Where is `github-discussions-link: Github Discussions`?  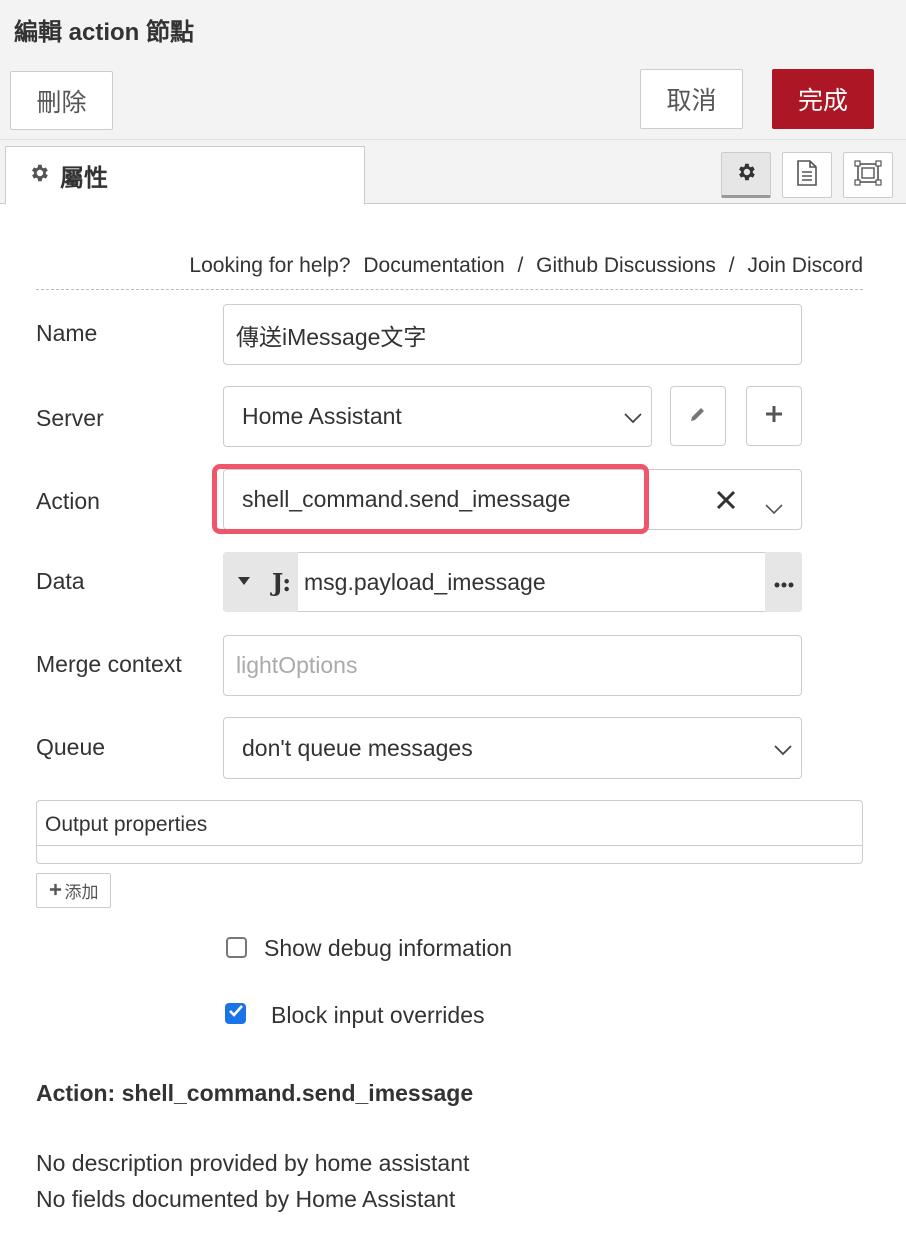
github-discussions-link: Github Discussions is located at coordinates (626, 265).